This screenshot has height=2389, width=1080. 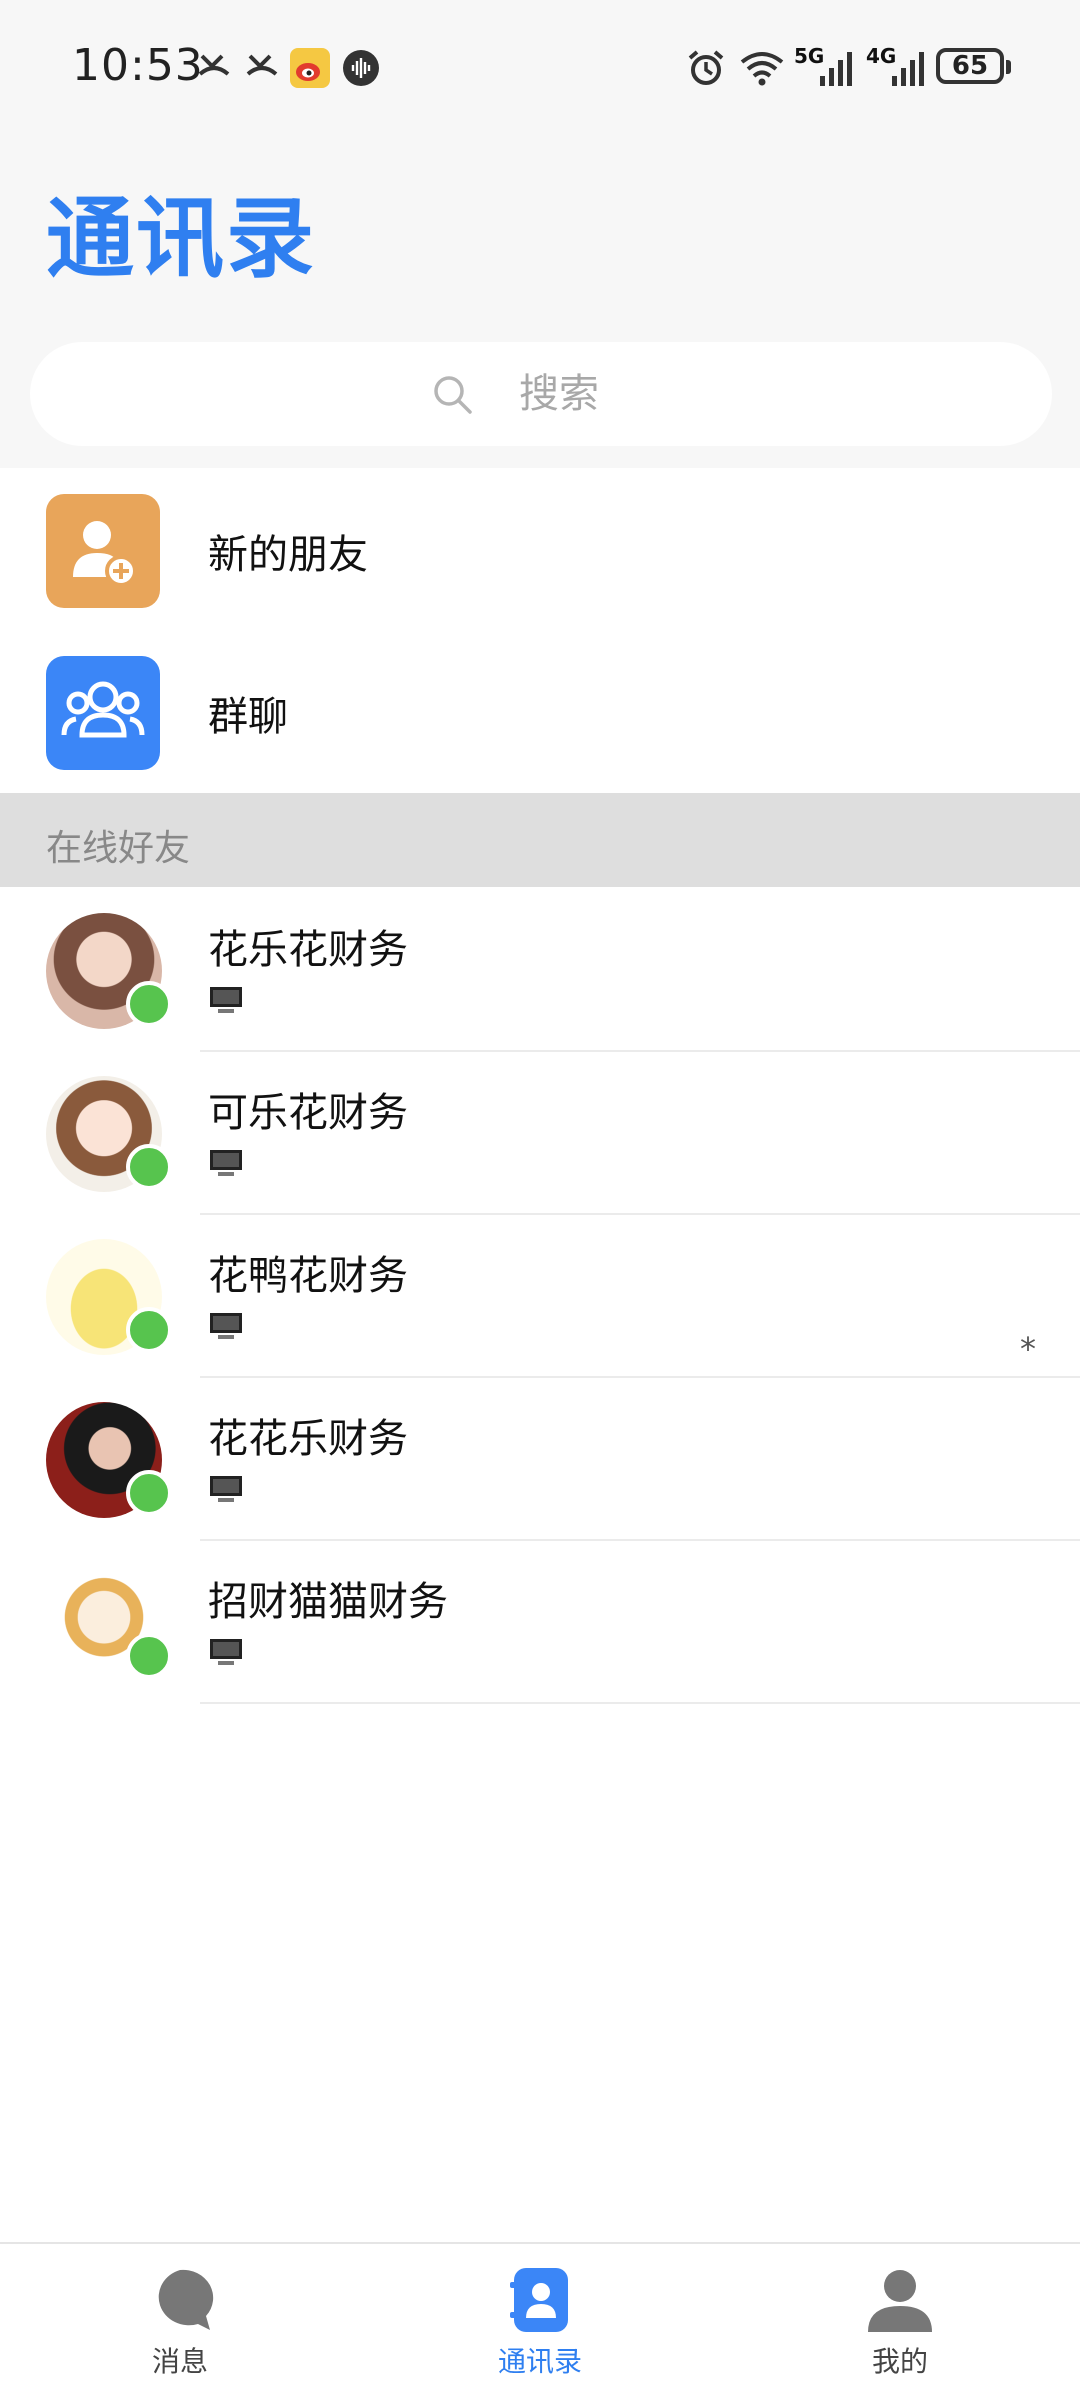 I want to click on voice-assistant-icon, so click(x=361, y=68).